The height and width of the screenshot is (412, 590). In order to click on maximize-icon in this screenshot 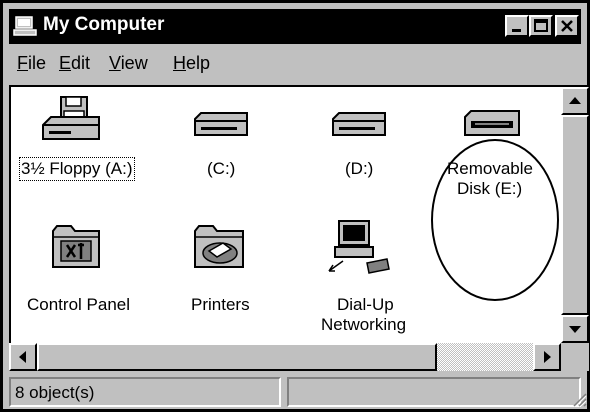, I will do `click(541, 25)`.